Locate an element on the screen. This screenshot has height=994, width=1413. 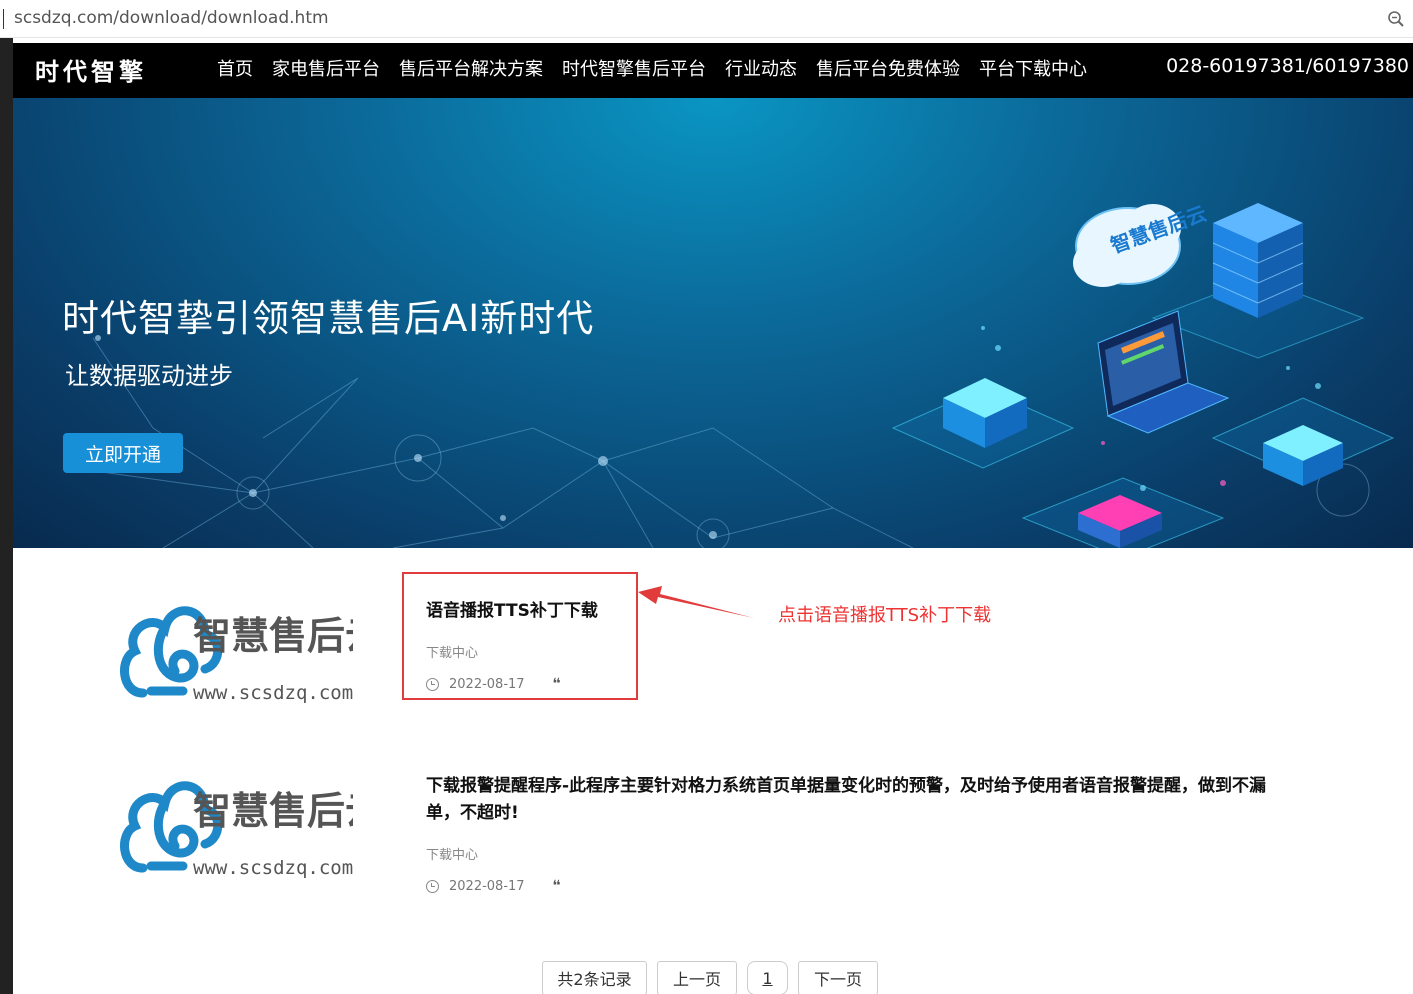
next-page-button: 下一页 is located at coordinates (838, 977).